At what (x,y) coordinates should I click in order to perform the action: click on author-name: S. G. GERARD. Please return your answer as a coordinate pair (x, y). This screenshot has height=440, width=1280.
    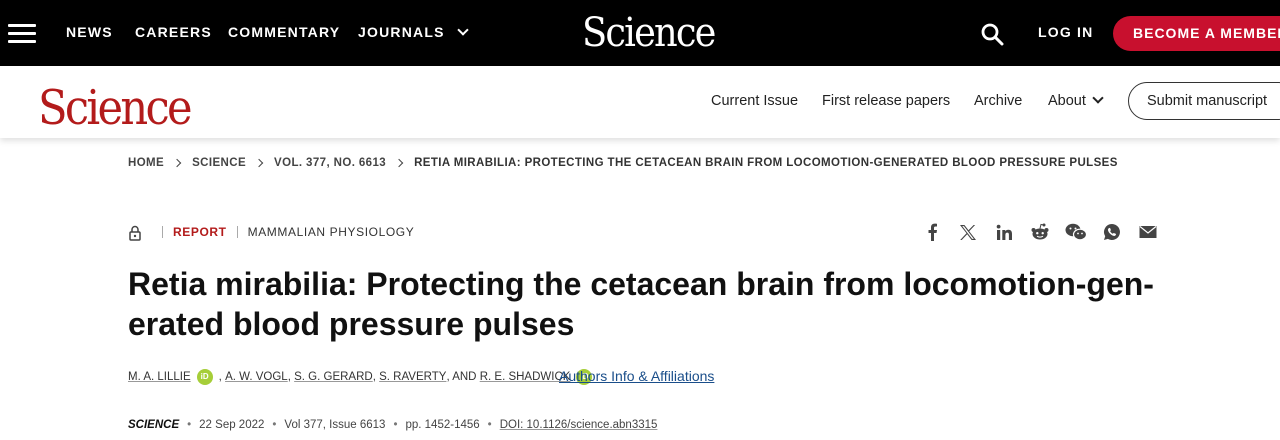
    Looking at the image, I should click on (333, 377).